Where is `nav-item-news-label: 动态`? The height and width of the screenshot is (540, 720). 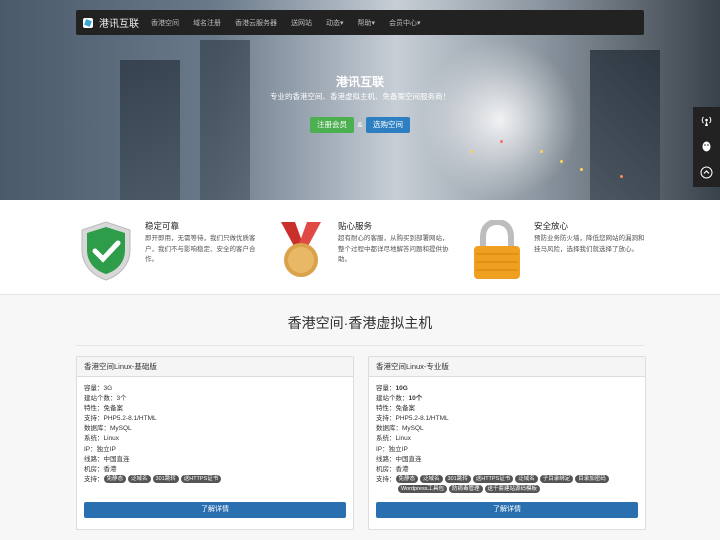
nav-item-news-label: 动态 is located at coordinates (333, 23).